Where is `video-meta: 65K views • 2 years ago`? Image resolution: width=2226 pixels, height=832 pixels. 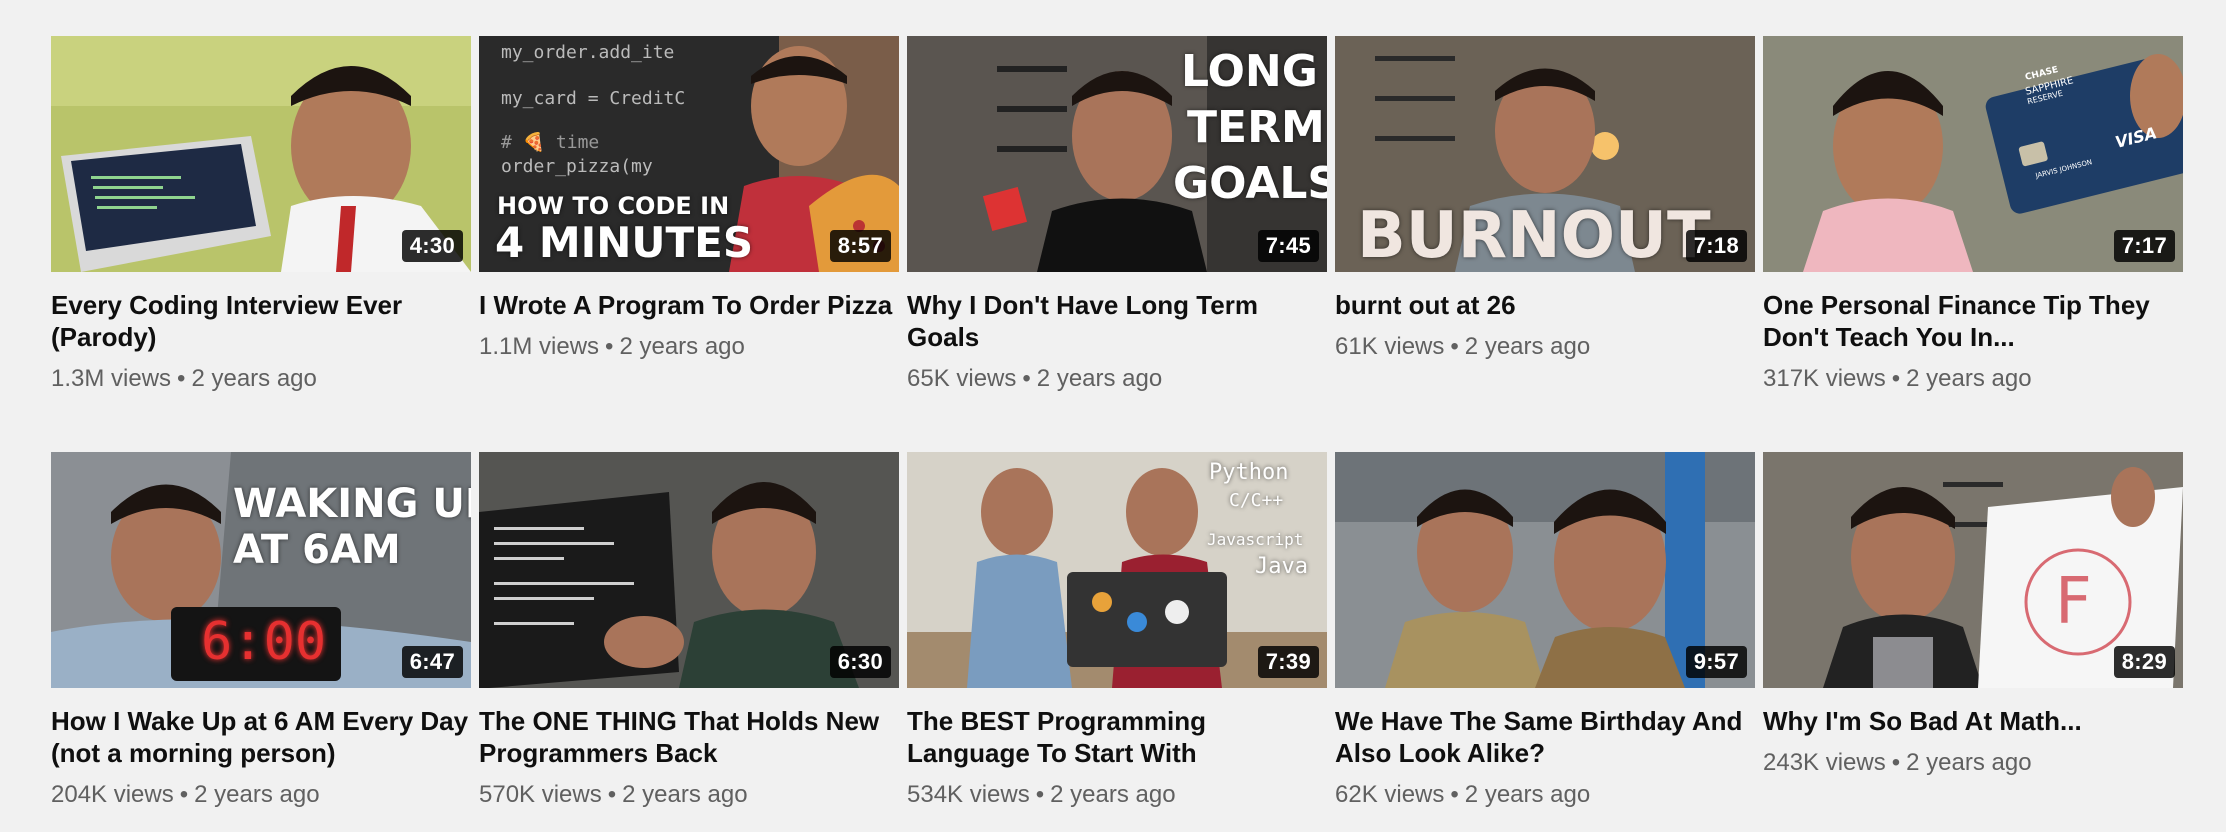 video-meta: 65K views • 2 years ago is located at coordinates (1117, 379).